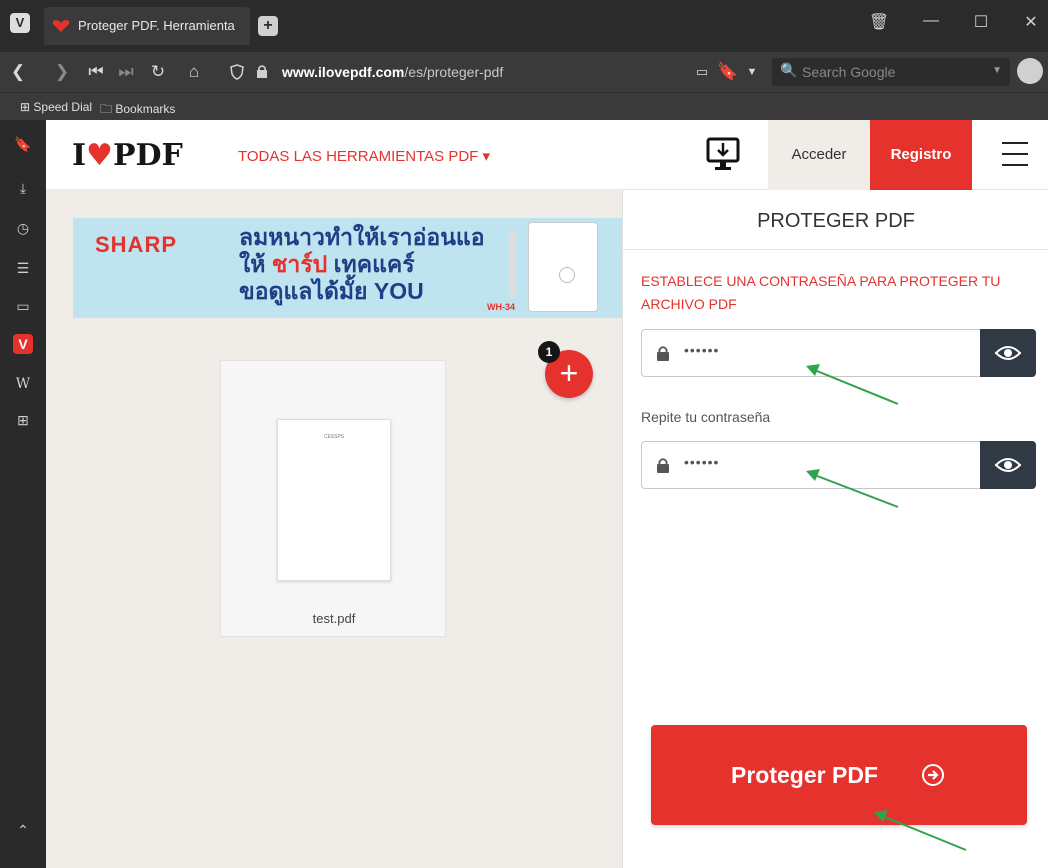 The width and height of the screenshot is (1048, 868). Describe the element at coordinates (362, 237) in the screenshot. I see `ad-line-1: ลมหนาวทำให้เราอ่อนแอ` at that location.